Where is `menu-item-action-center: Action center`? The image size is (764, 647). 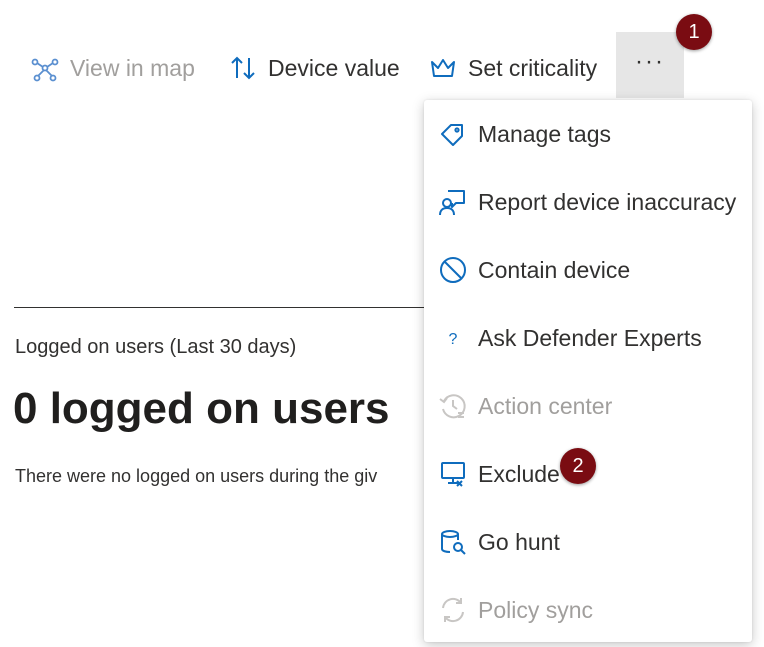
menu-item-action-center: Action center is located at coordinates (588, 406).